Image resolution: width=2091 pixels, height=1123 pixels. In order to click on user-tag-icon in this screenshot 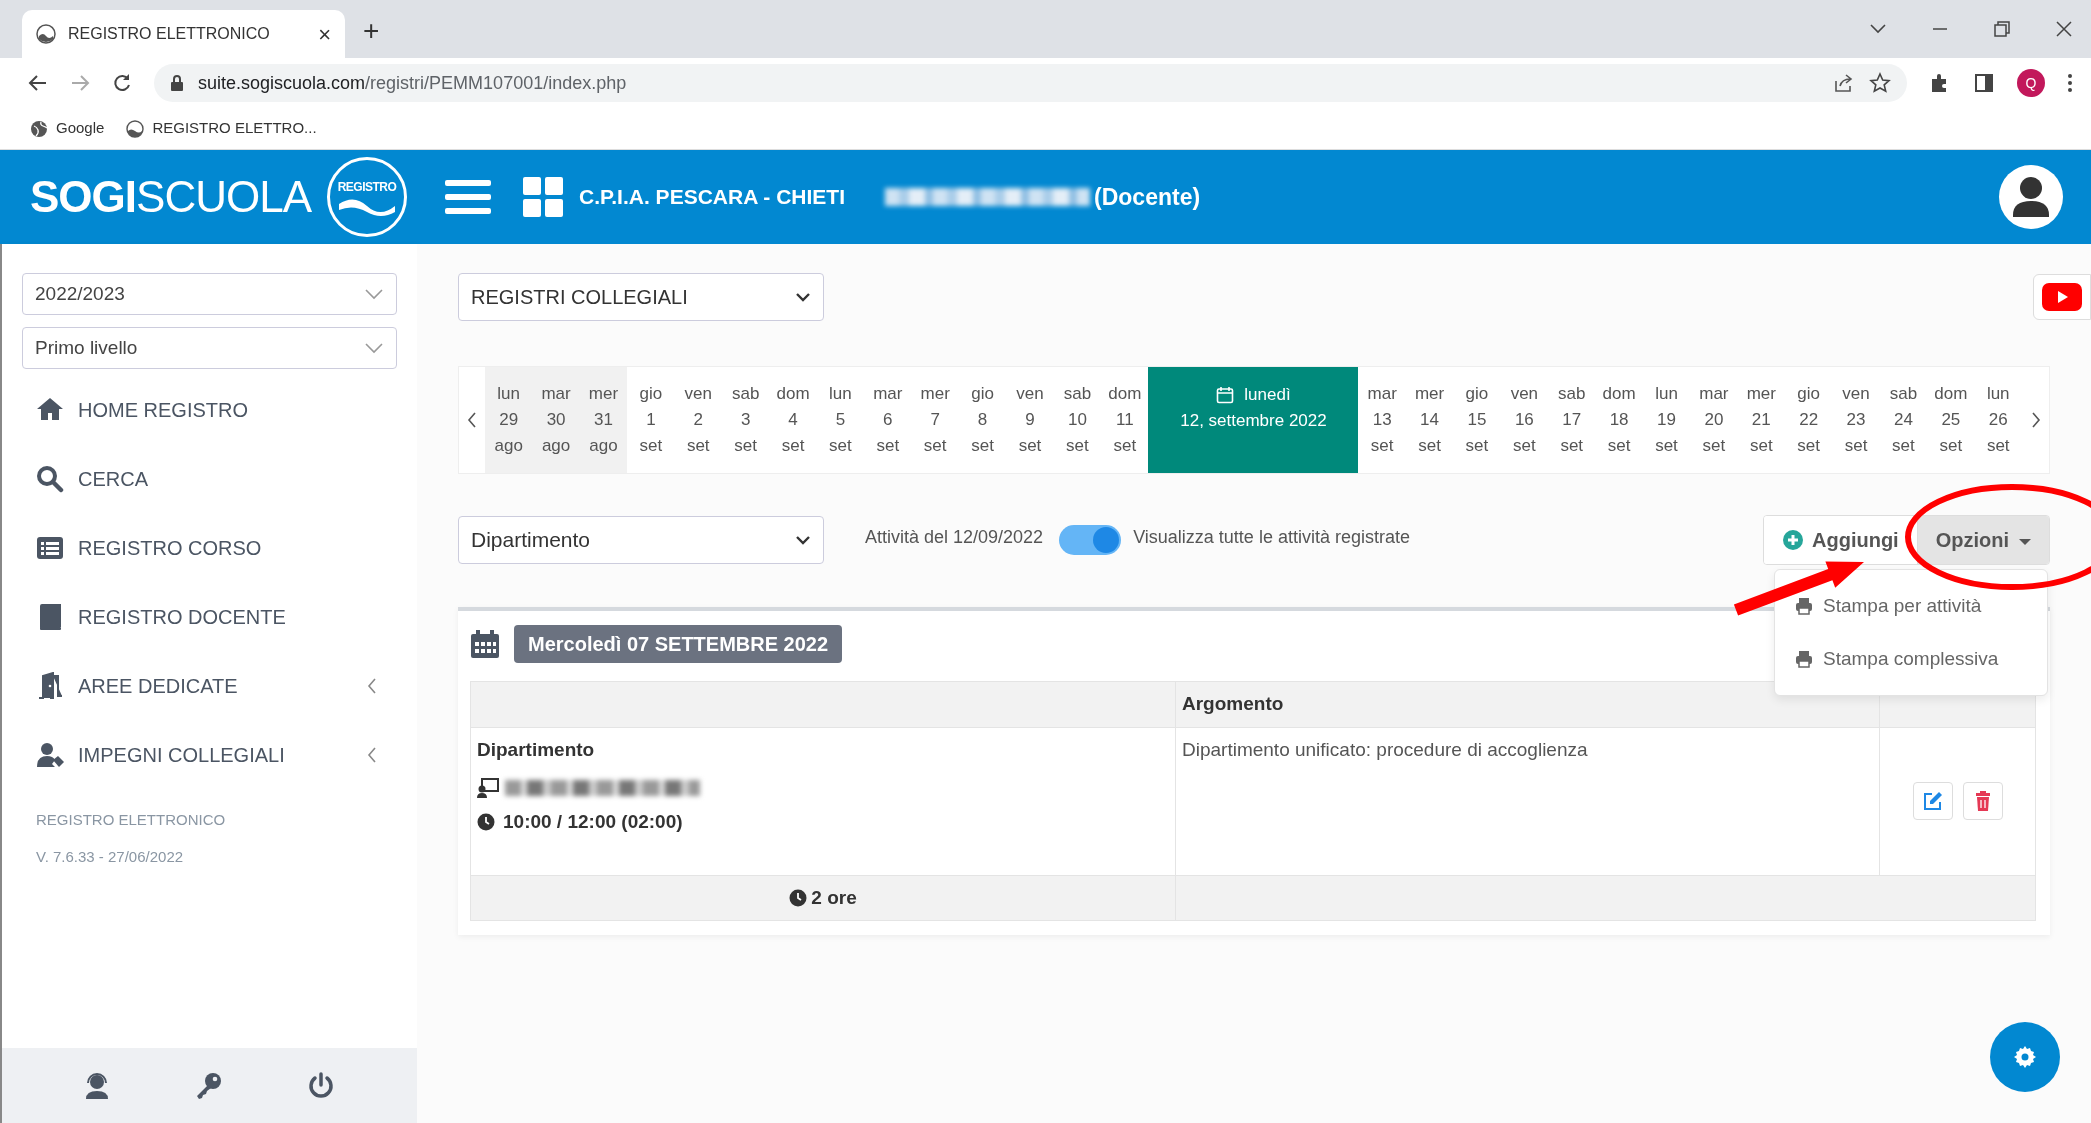, I will do `click(50, 754)`.